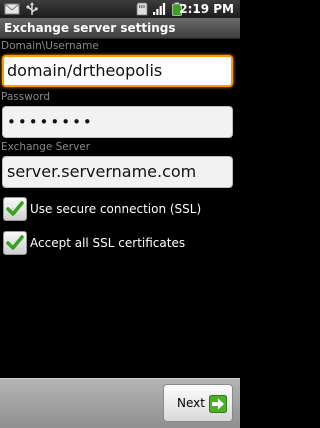  I want to click on ssl-checkbox-label: Use secure connection (SSL), so click(116, 209).